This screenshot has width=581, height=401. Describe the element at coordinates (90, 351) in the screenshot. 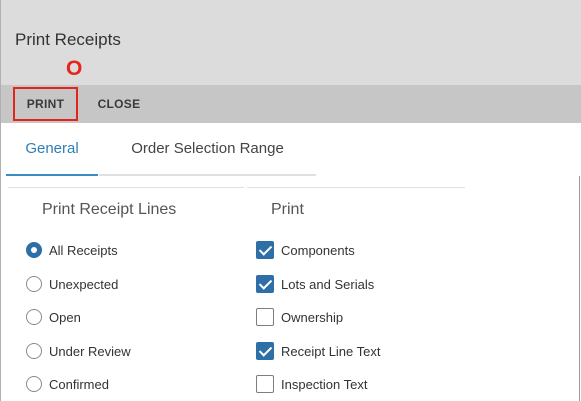

I see `radio-label: Under Review` at that location.